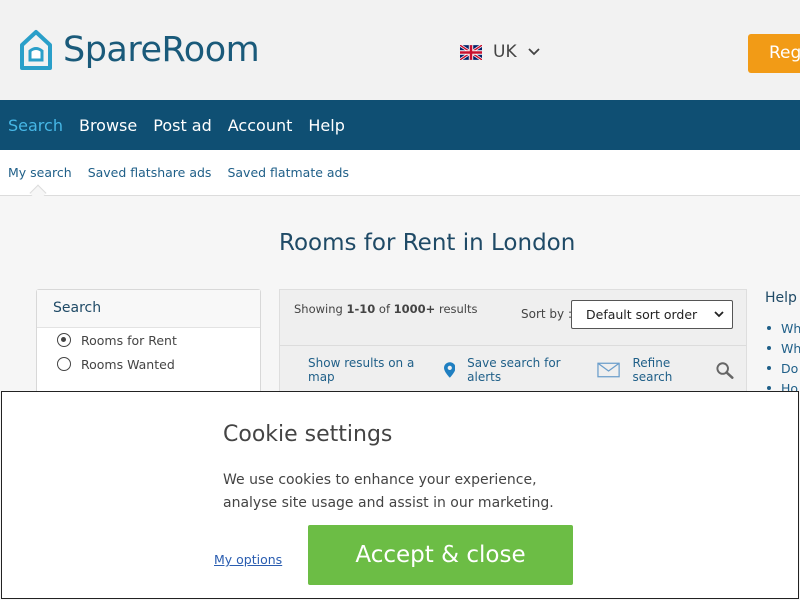  Describe the element at coordinates (781, 298) in the screenshot. I see `help-title: Help` at that location.